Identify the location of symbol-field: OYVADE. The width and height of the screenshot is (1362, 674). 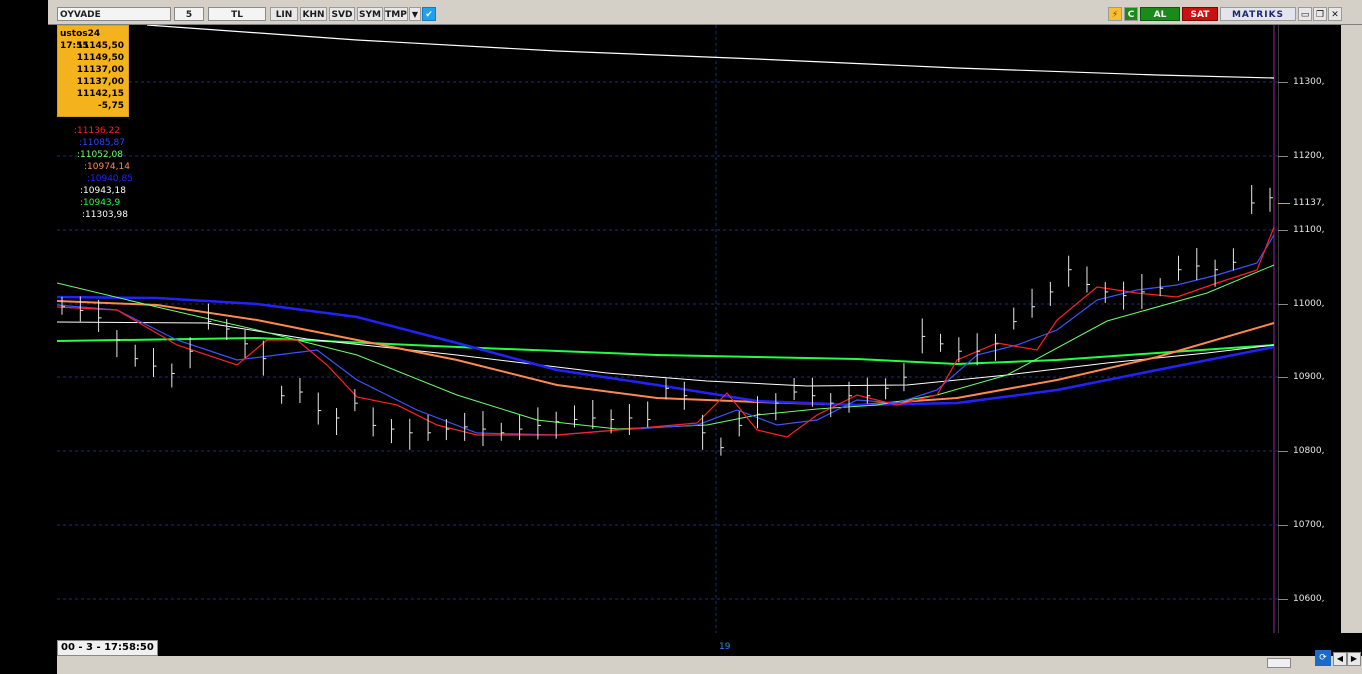
(114, 14).